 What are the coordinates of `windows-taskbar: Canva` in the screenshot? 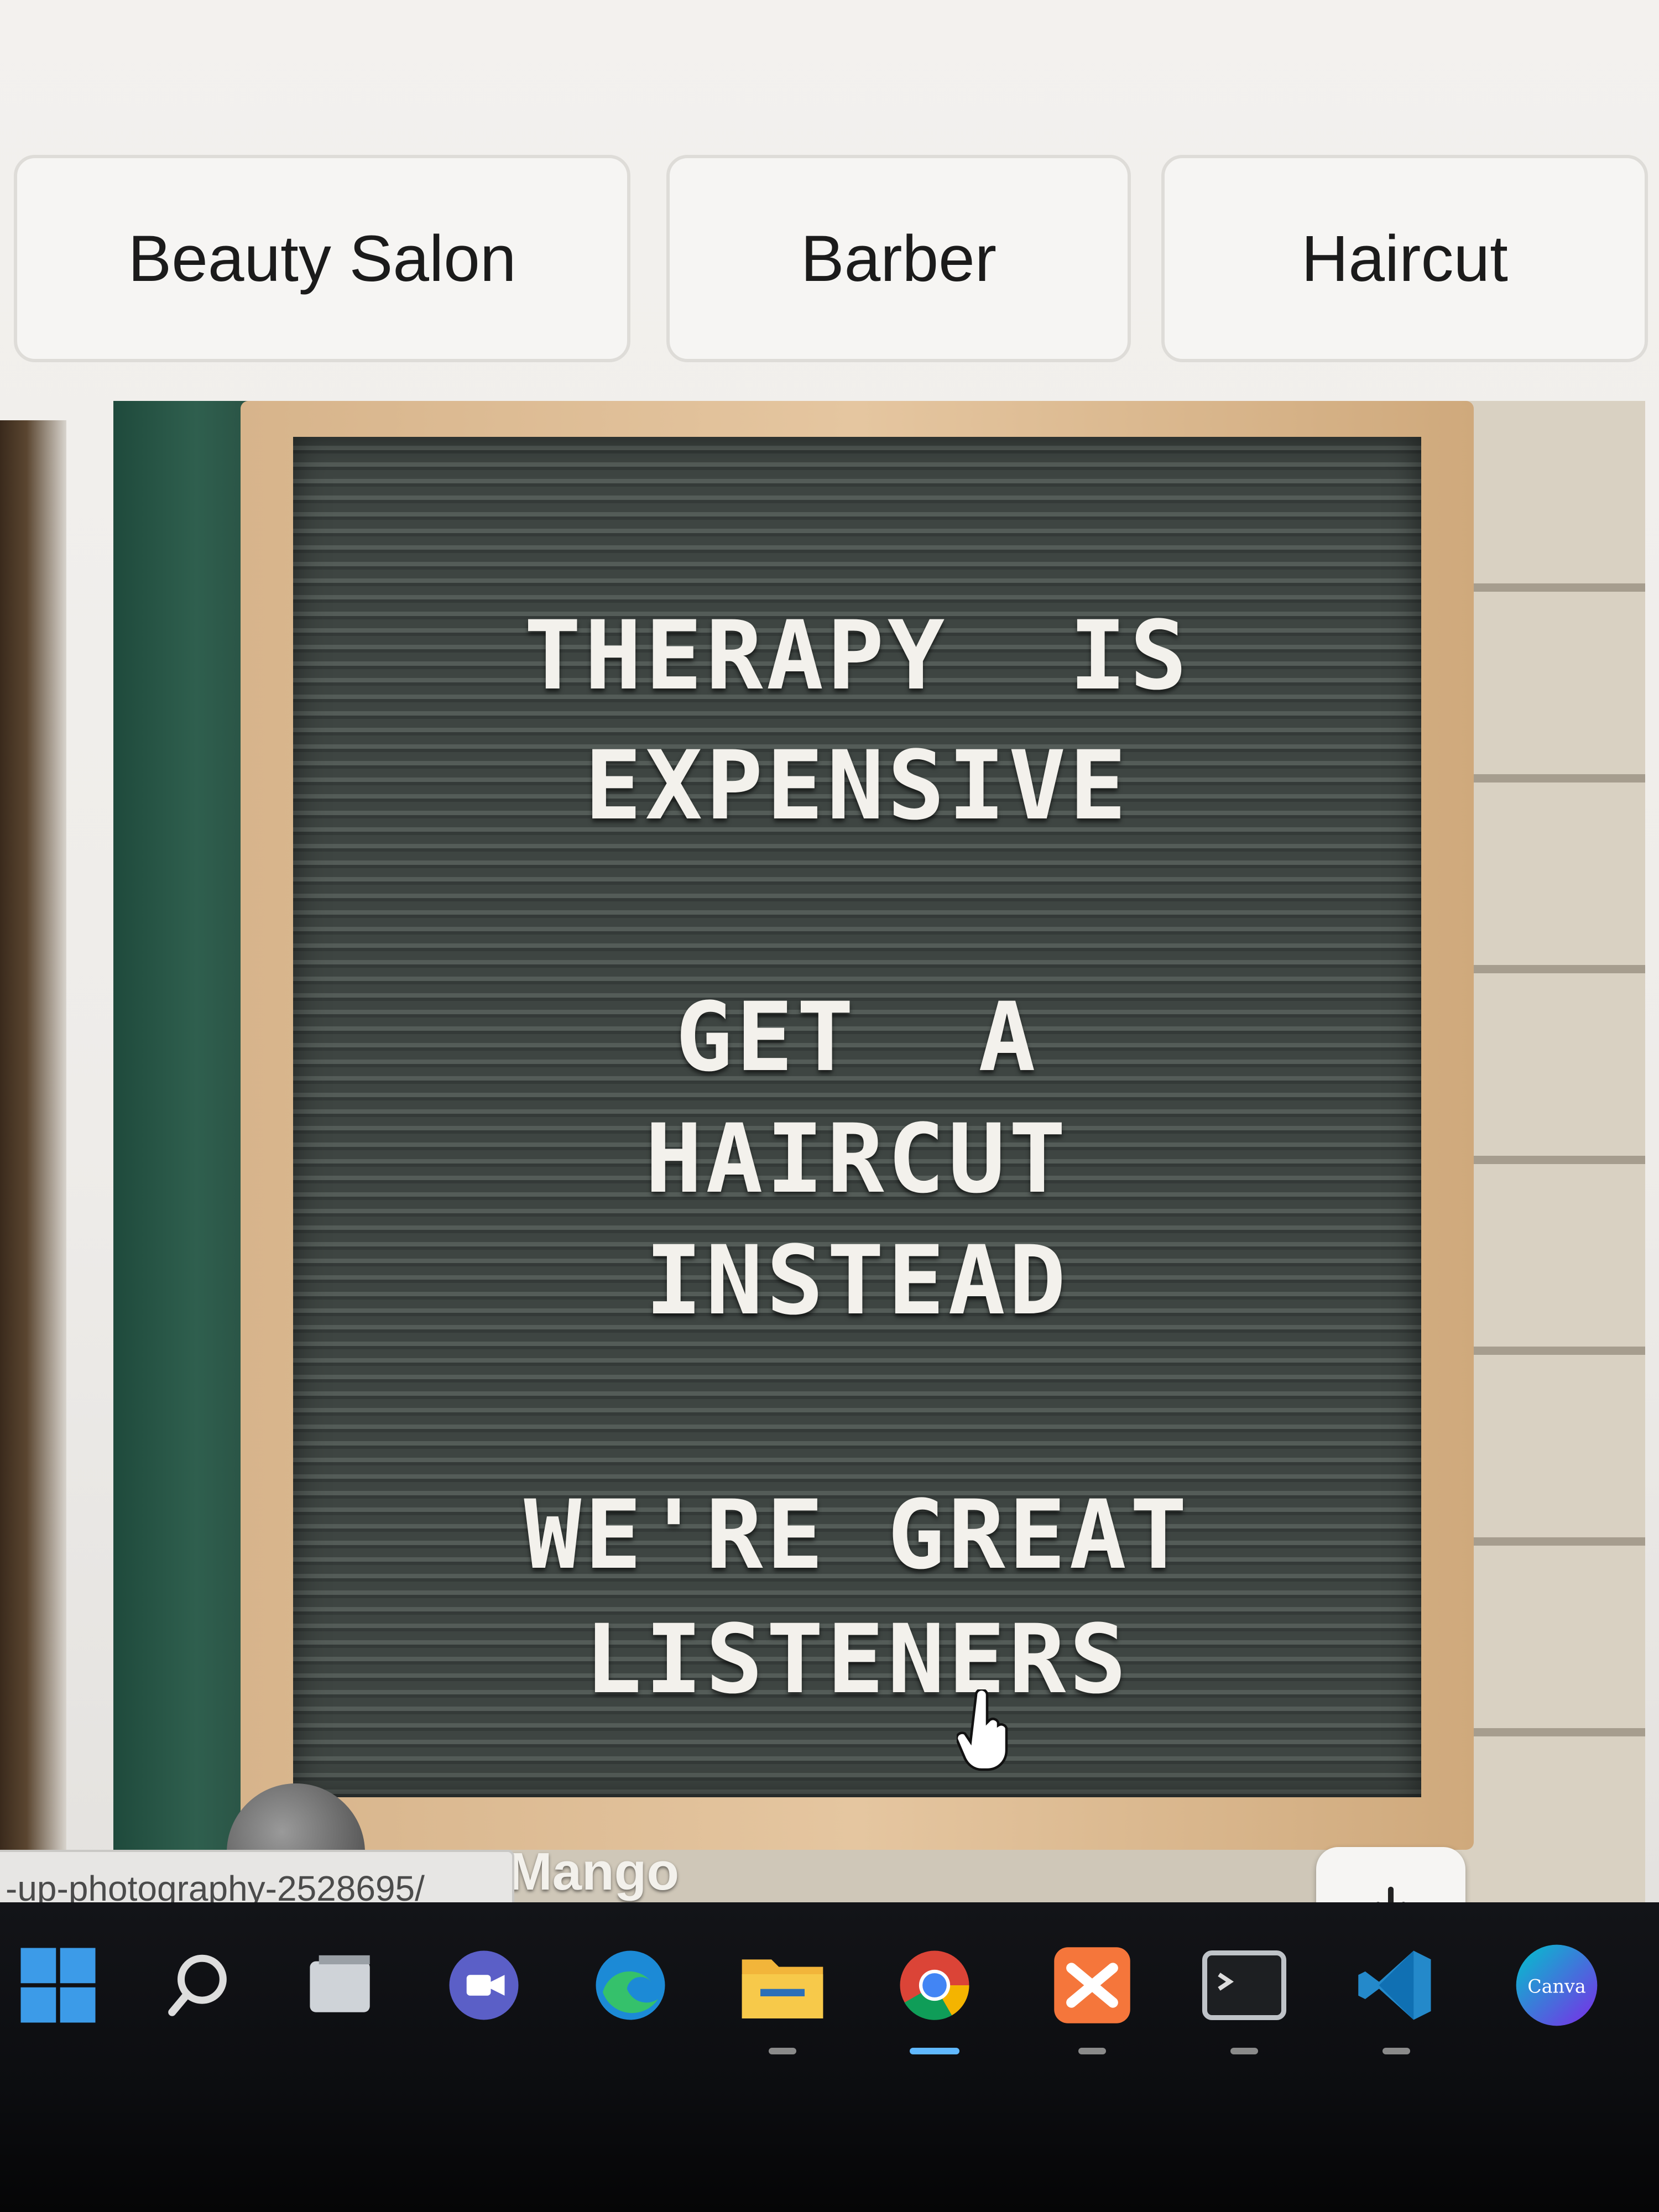 It's located at (830, 2057).